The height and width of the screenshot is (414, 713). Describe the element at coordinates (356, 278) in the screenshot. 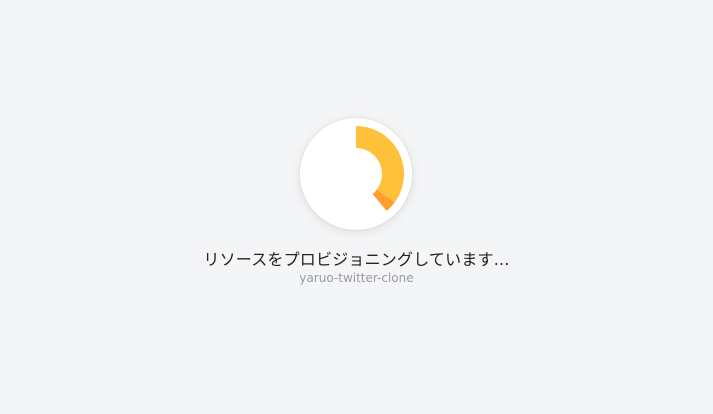

I see `project-name-label: yaruo-twitter-clone` at that location.